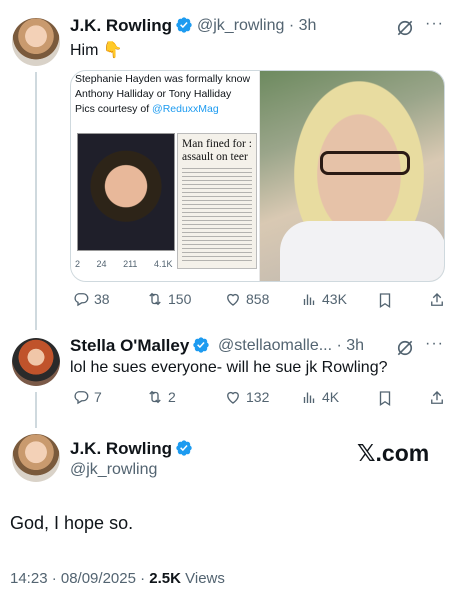 The height and width of the screenshot is (600, 457). What do you see at coordinates (258, 397) in the screenshot?
I see `like-count: 132` at bounding box center [258, 397].